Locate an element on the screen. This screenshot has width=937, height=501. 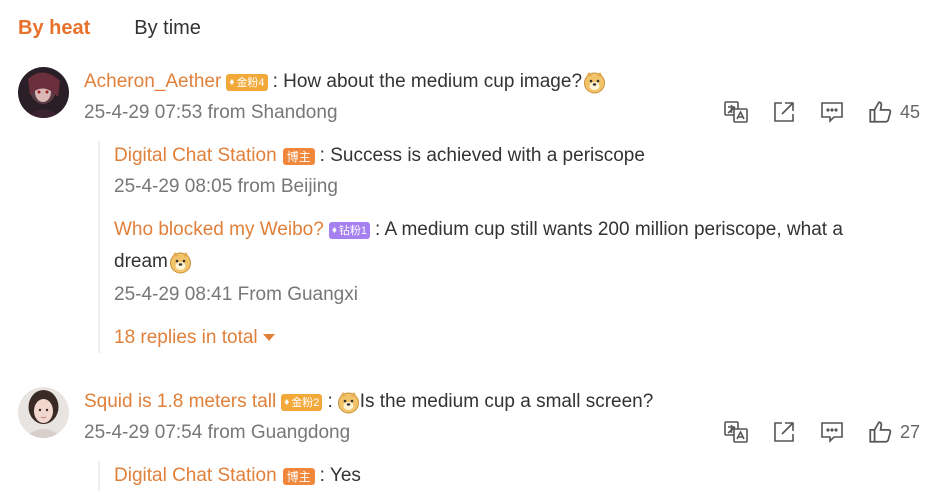
like-button: 45 is located at coordinates (893, 112).